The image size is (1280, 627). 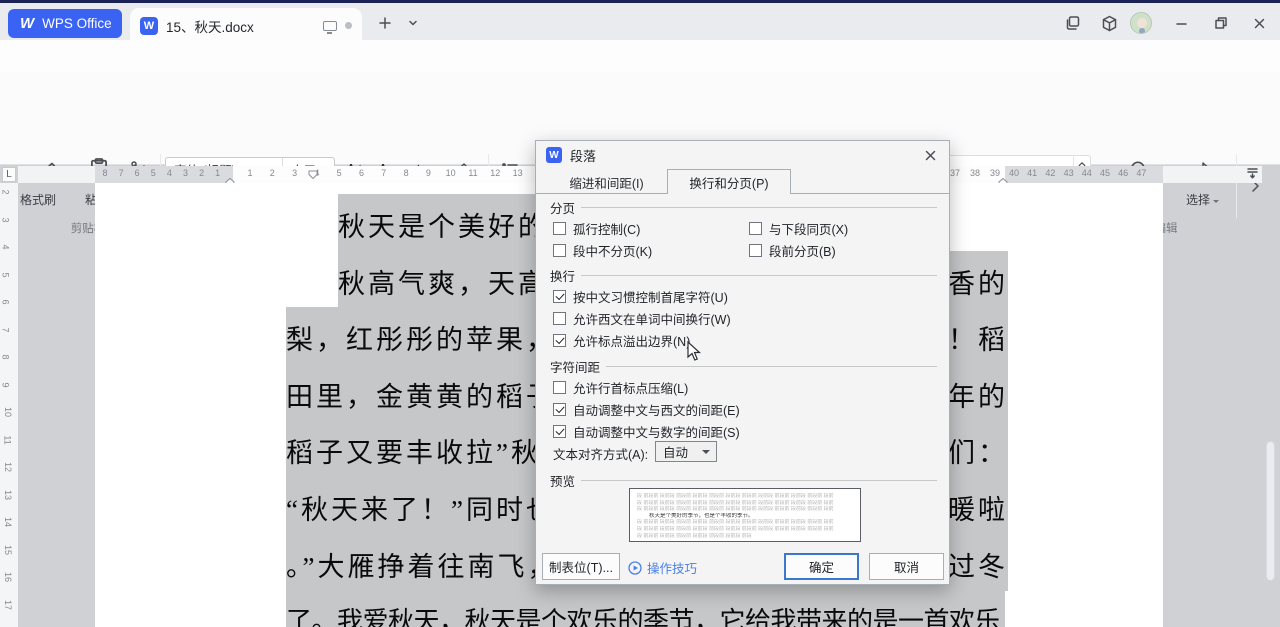 I want to click on restore-button, so click(x=1221, y=23).